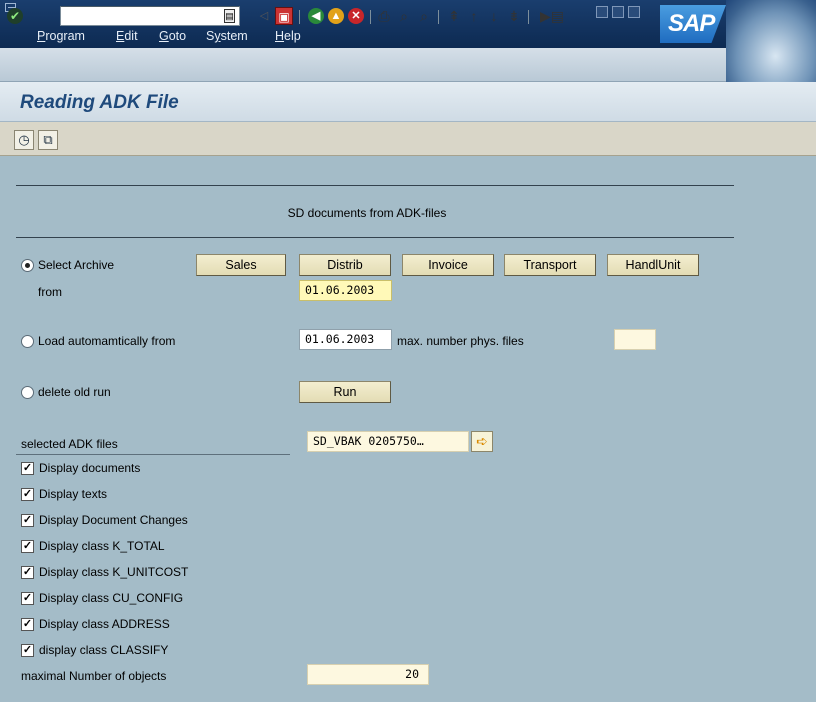 The width and height of the screenshot is (816, 702). Describe the element at coordinates (284, 16) in the screenshot. I see `save-icon: ▣` at that location.